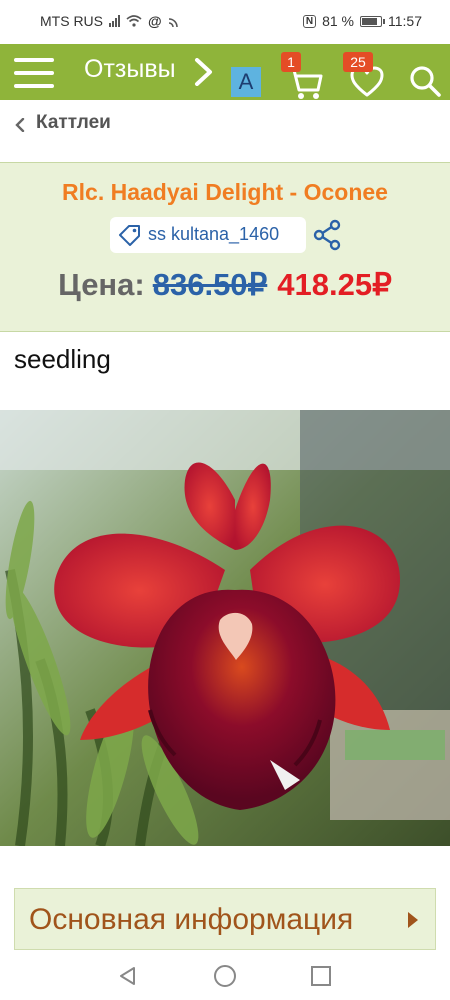 The image size is (450, 1000). I want to click on status-bar: MTS RUS @ N 81 % 11:57, so click(225, 22).